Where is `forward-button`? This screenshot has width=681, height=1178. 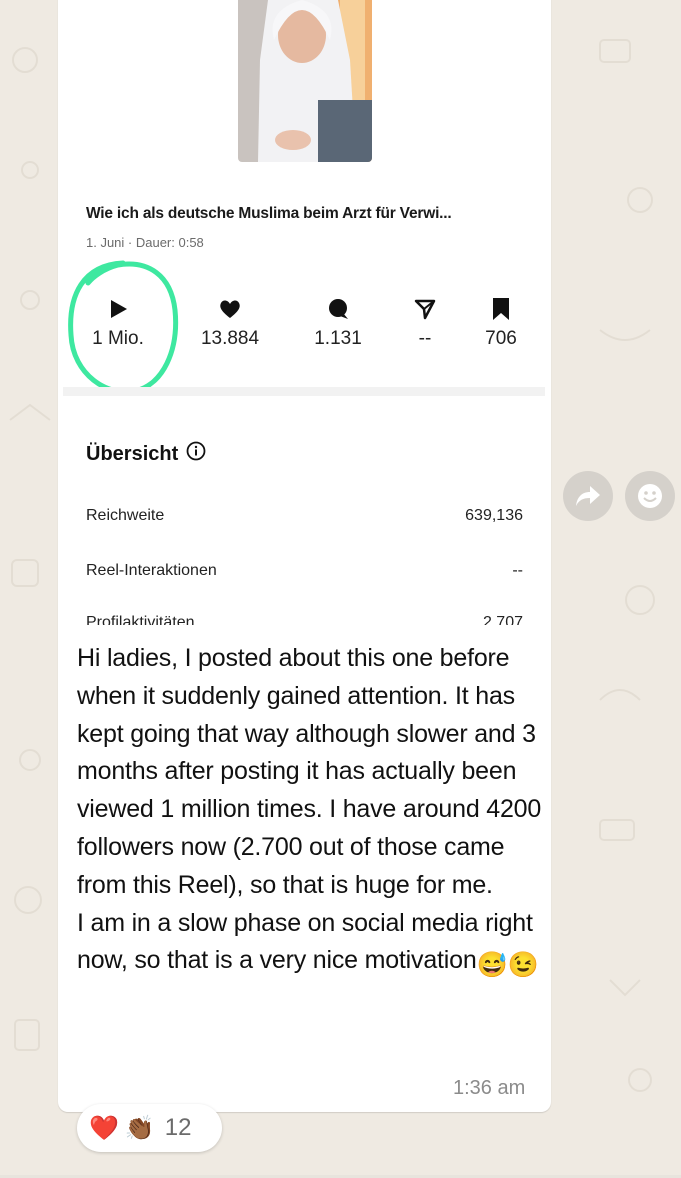 forward-button is located at coordinates (588, 496).